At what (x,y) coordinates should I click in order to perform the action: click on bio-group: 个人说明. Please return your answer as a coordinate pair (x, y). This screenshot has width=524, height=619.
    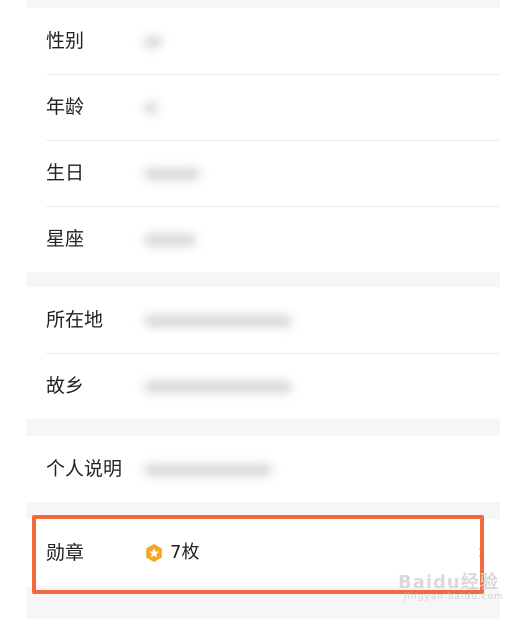
    Looking at the image, I should click on (263, 469).